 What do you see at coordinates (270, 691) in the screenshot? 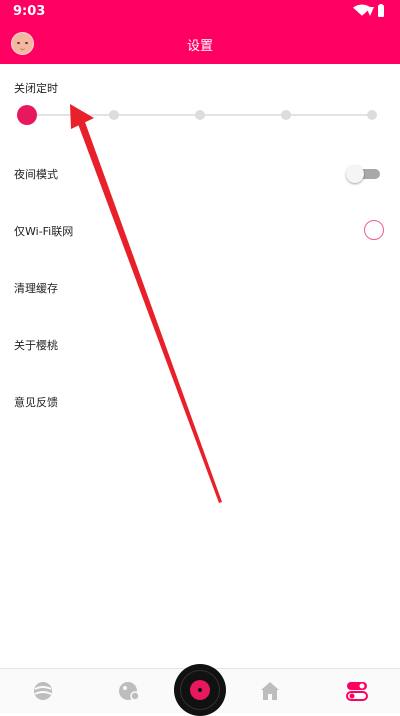
I see `home-icon` at bounding box center [270, 691].